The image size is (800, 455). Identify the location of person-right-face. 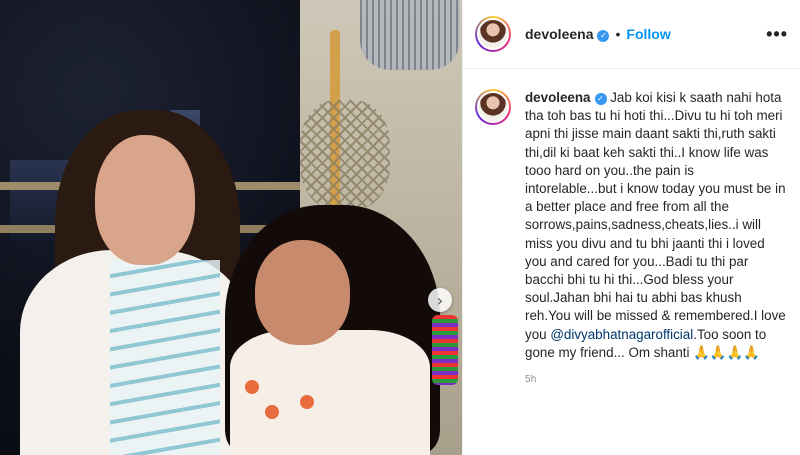
(302, 292).